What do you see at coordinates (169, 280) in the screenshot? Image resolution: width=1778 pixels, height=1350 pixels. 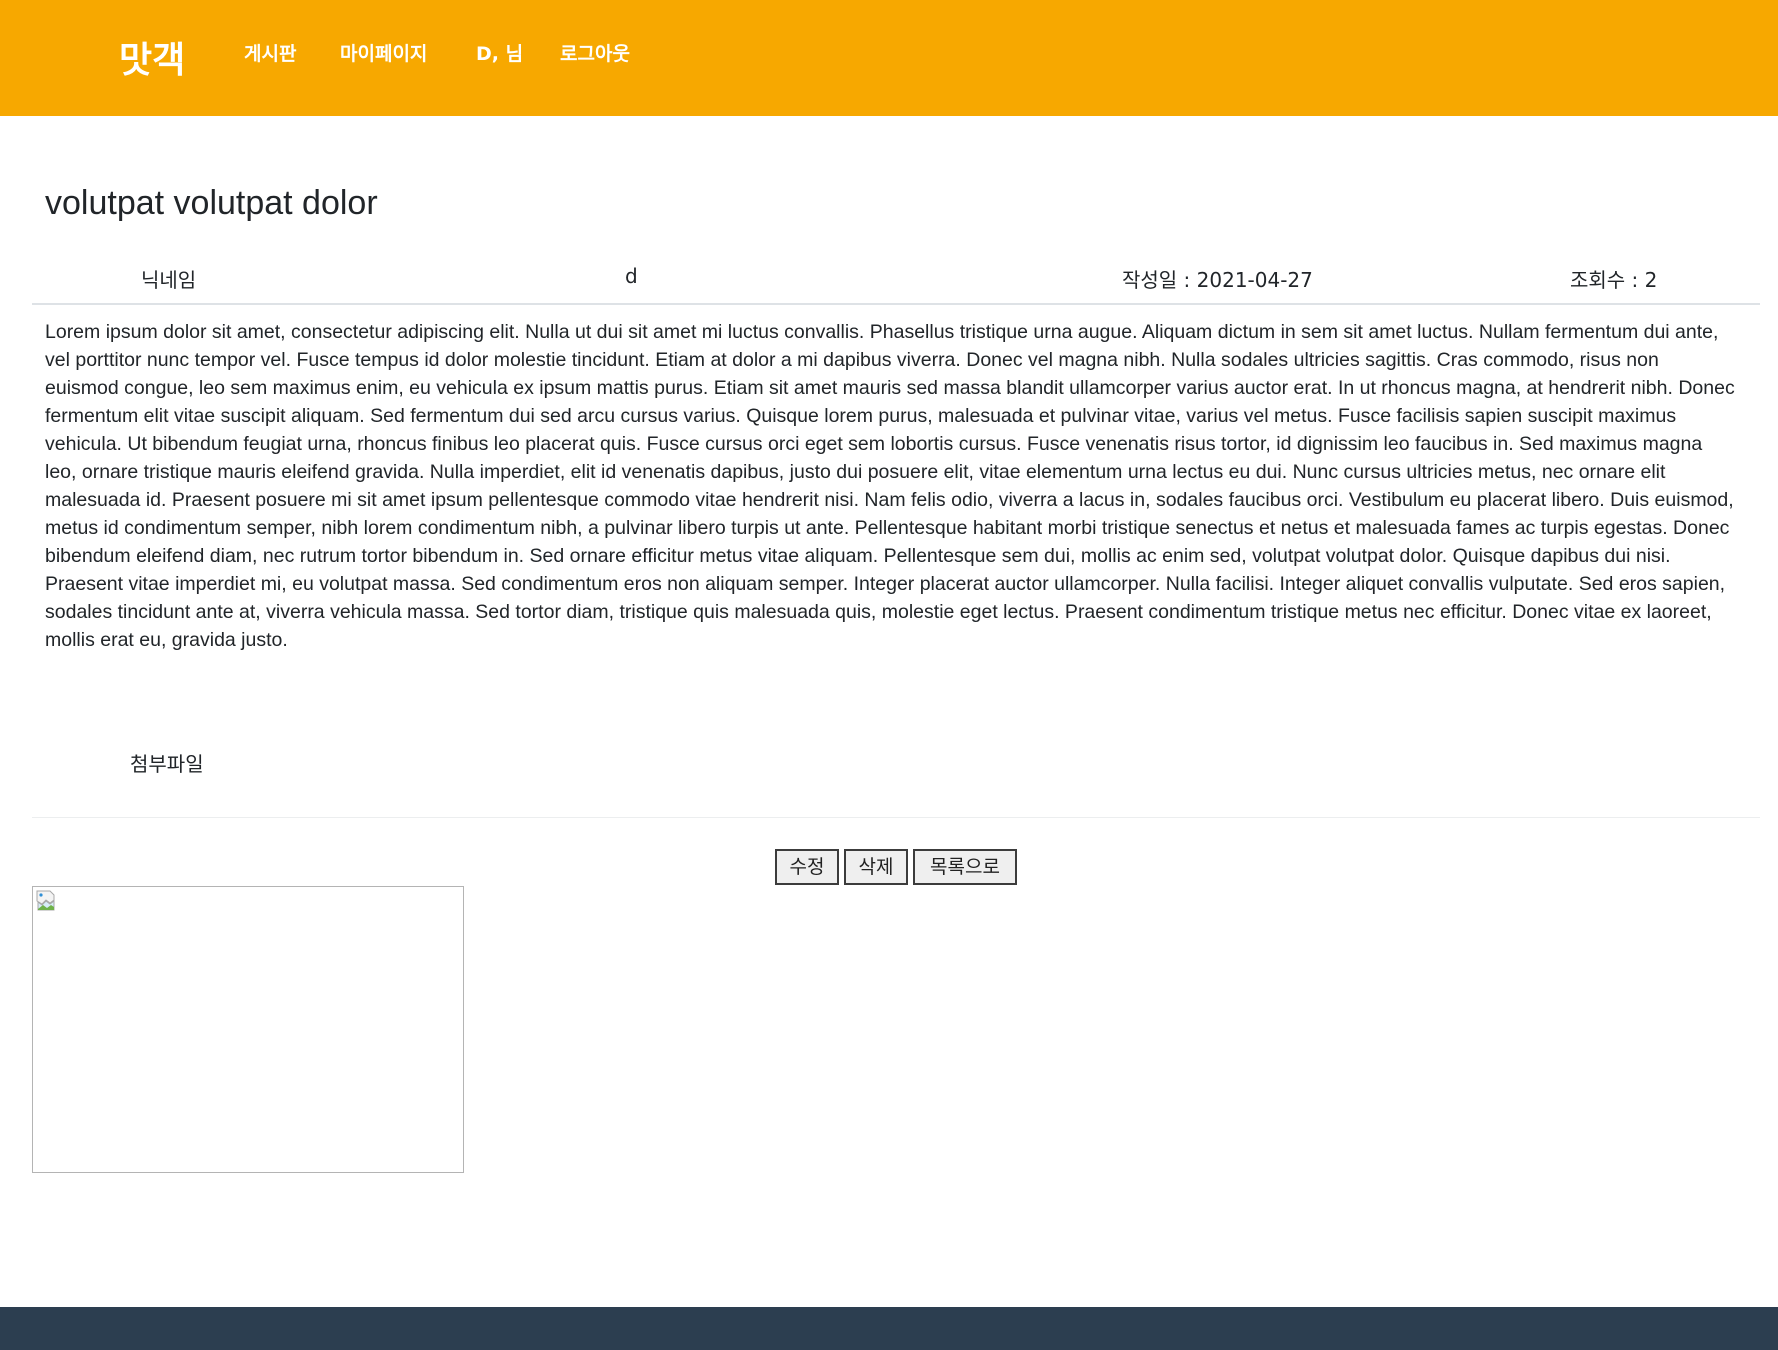 I see `nickname-label: 닉네임` at bounding box center [169, 280].